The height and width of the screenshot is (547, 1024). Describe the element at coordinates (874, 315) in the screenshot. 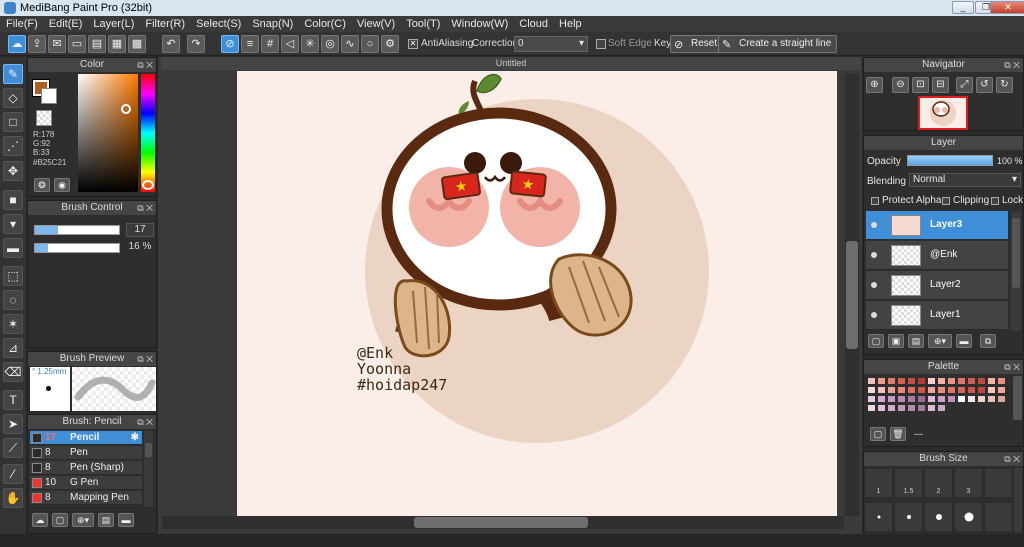

I see `eye-icon` at that location.